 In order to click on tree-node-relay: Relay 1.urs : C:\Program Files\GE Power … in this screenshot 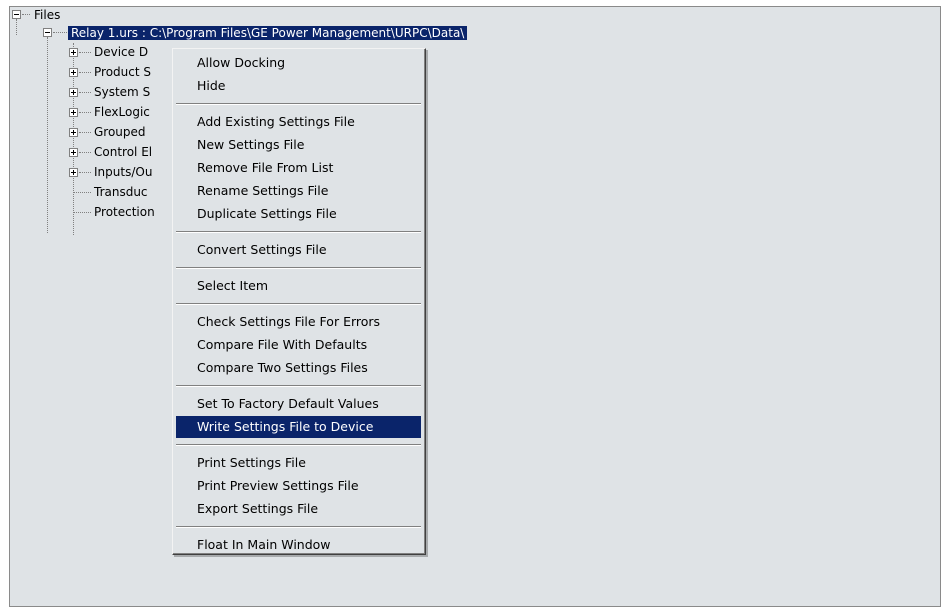, I will do `click(268, 33)`.